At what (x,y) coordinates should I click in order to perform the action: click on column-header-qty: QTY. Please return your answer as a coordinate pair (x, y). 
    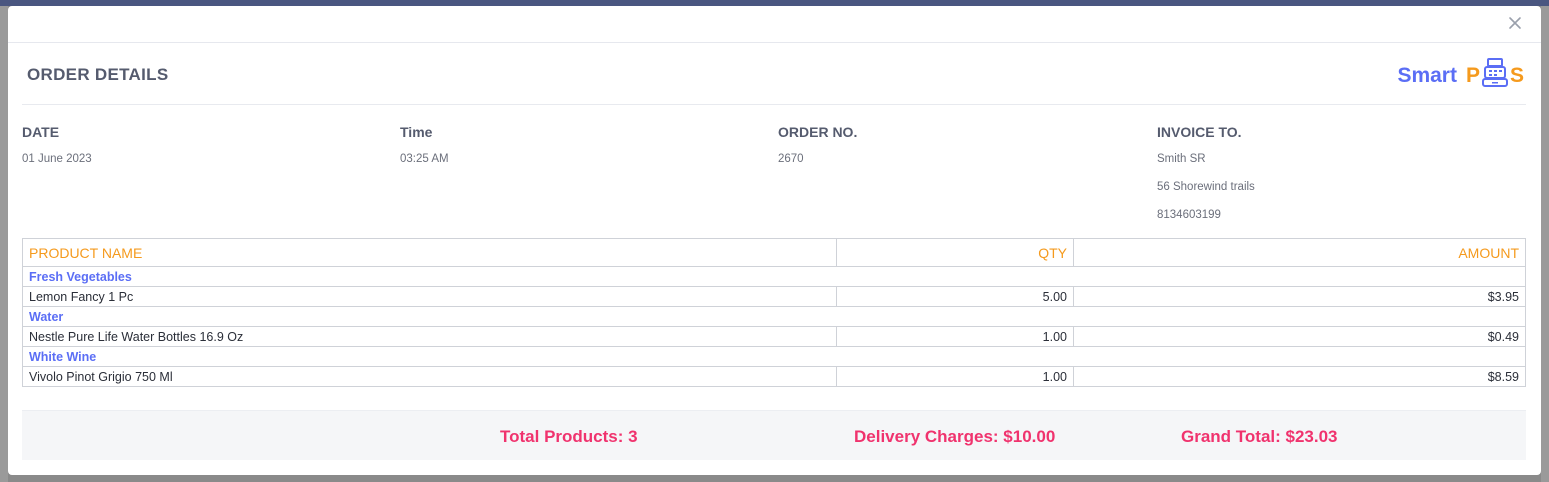
    Looking at the image, I should click on (955, 252).